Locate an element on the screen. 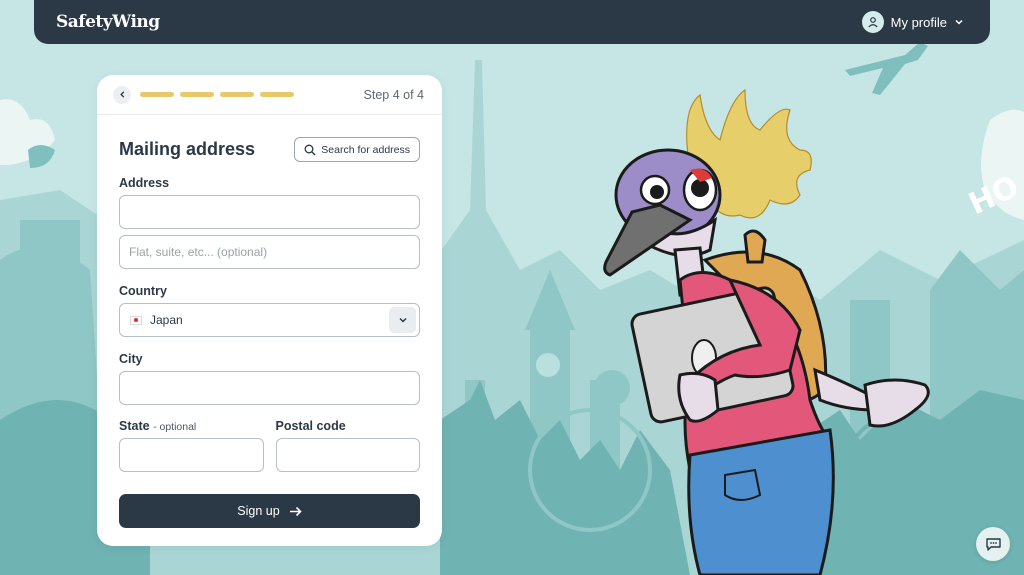 The height and width of the screenshot is (575, 1024). sign-up-label: Sign up is located at coordinates (258, 511).